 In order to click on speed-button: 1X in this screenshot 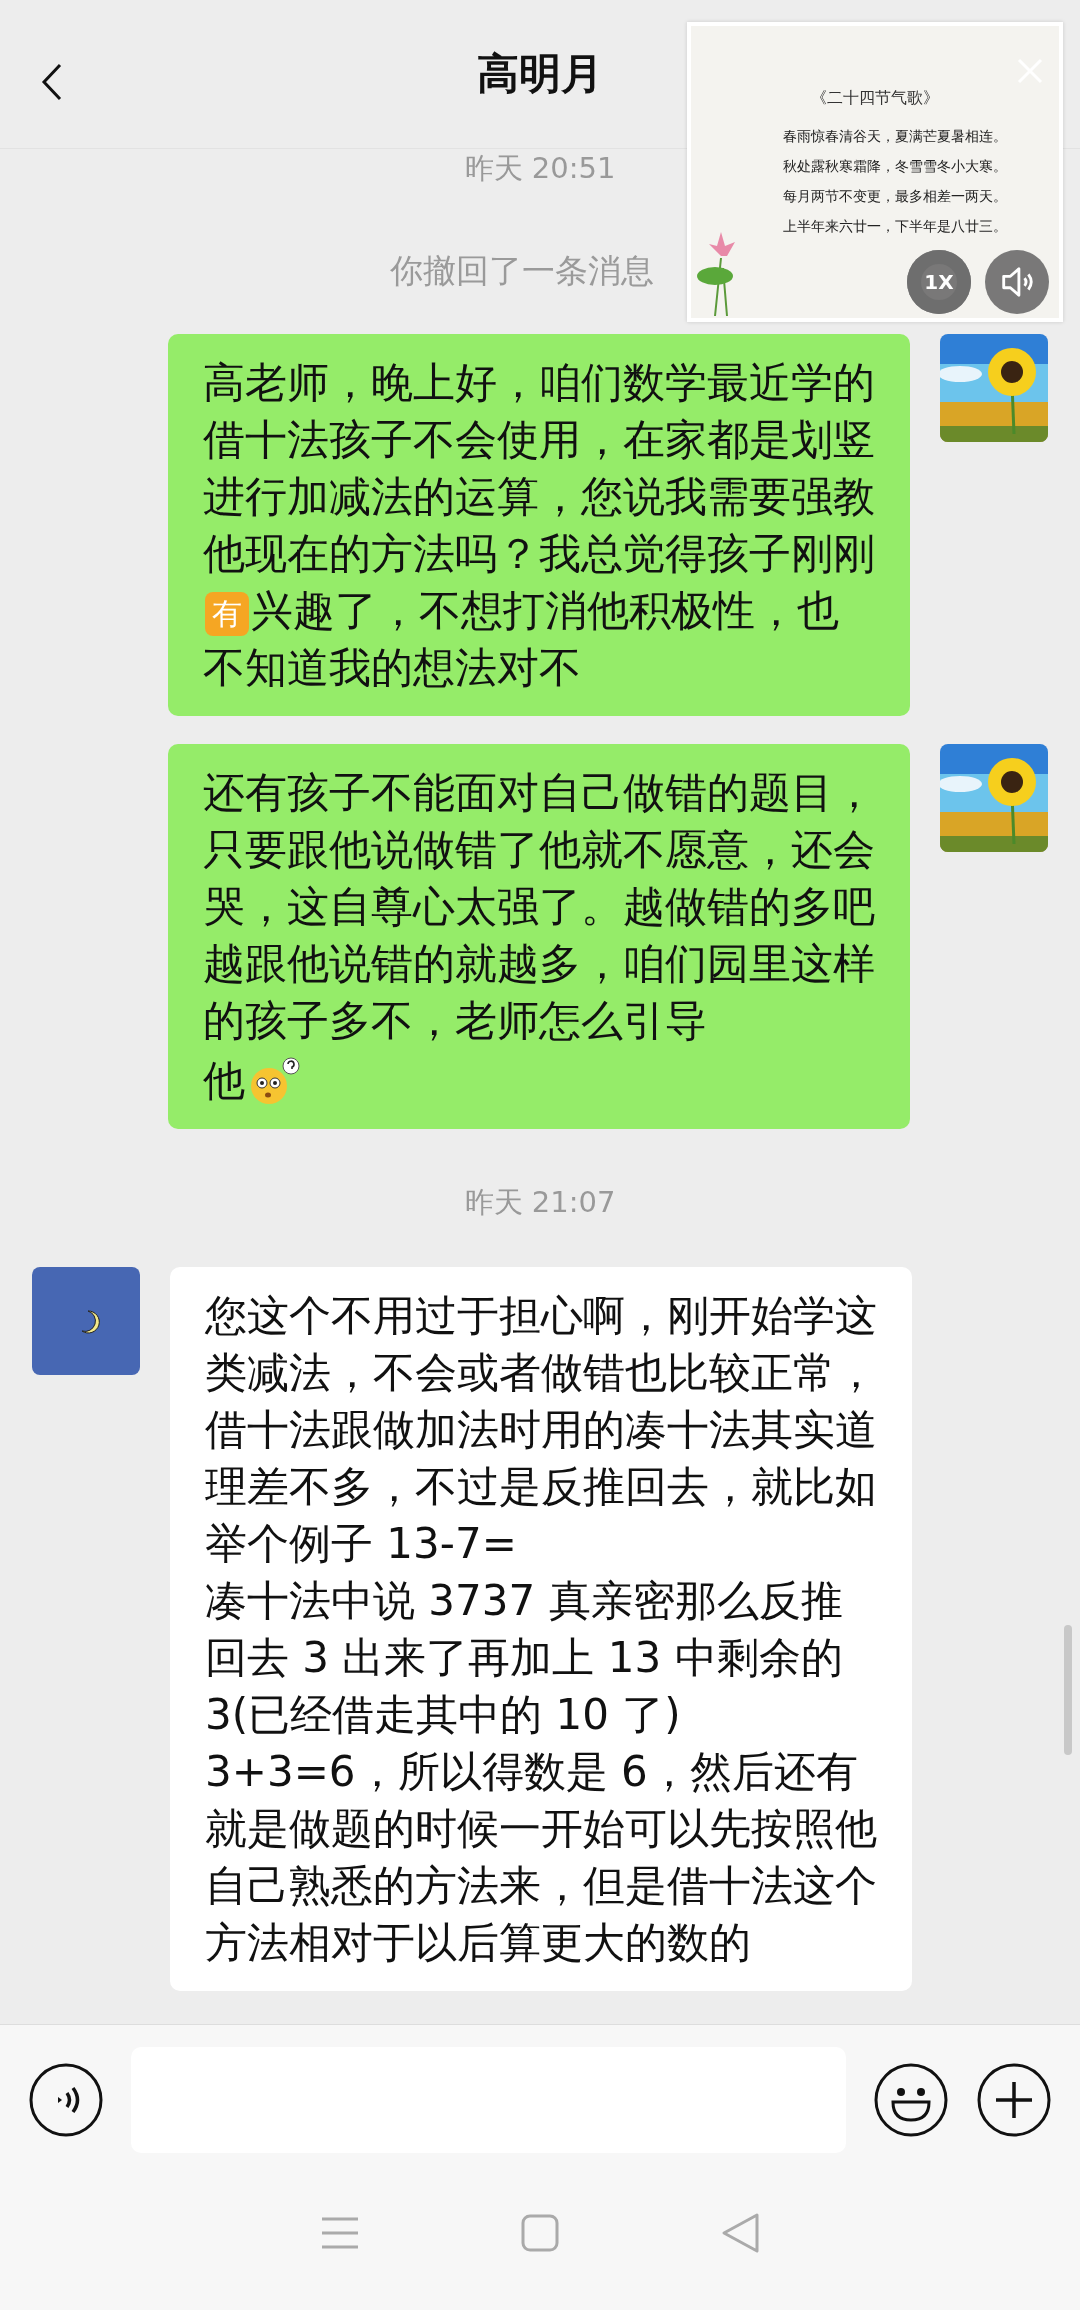, I will do `click(939, 282)`.